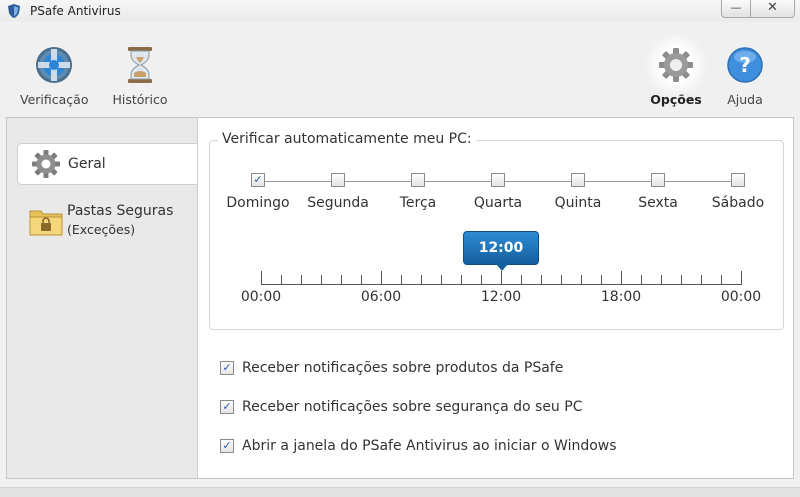 The width and height of the screenshot is (800, 497). I want to click on close-button: ✕, so click(773, 9).